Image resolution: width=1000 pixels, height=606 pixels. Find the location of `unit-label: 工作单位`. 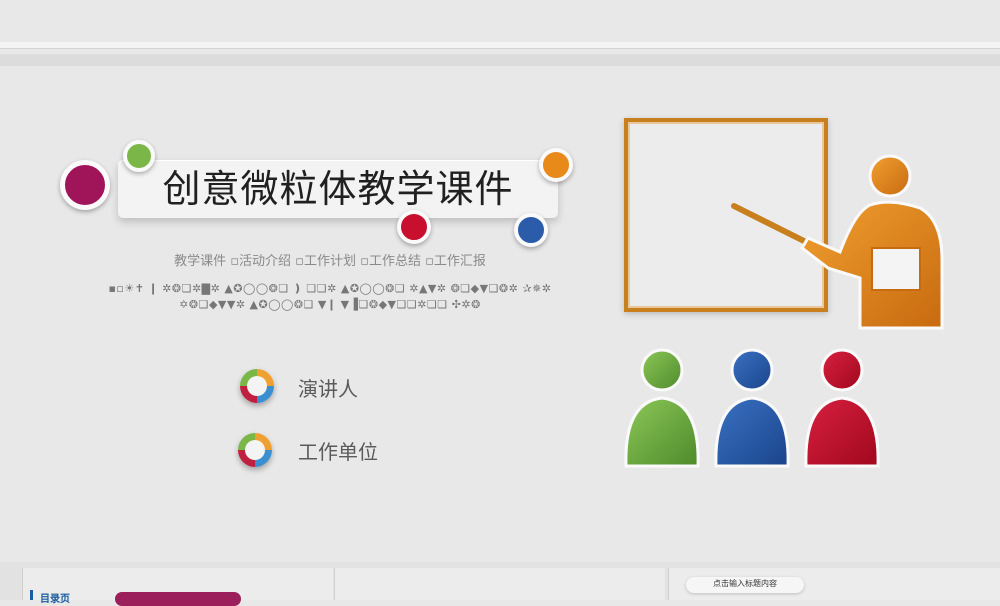

unit-label: 工作单位 is located at coordinates (338, 452).